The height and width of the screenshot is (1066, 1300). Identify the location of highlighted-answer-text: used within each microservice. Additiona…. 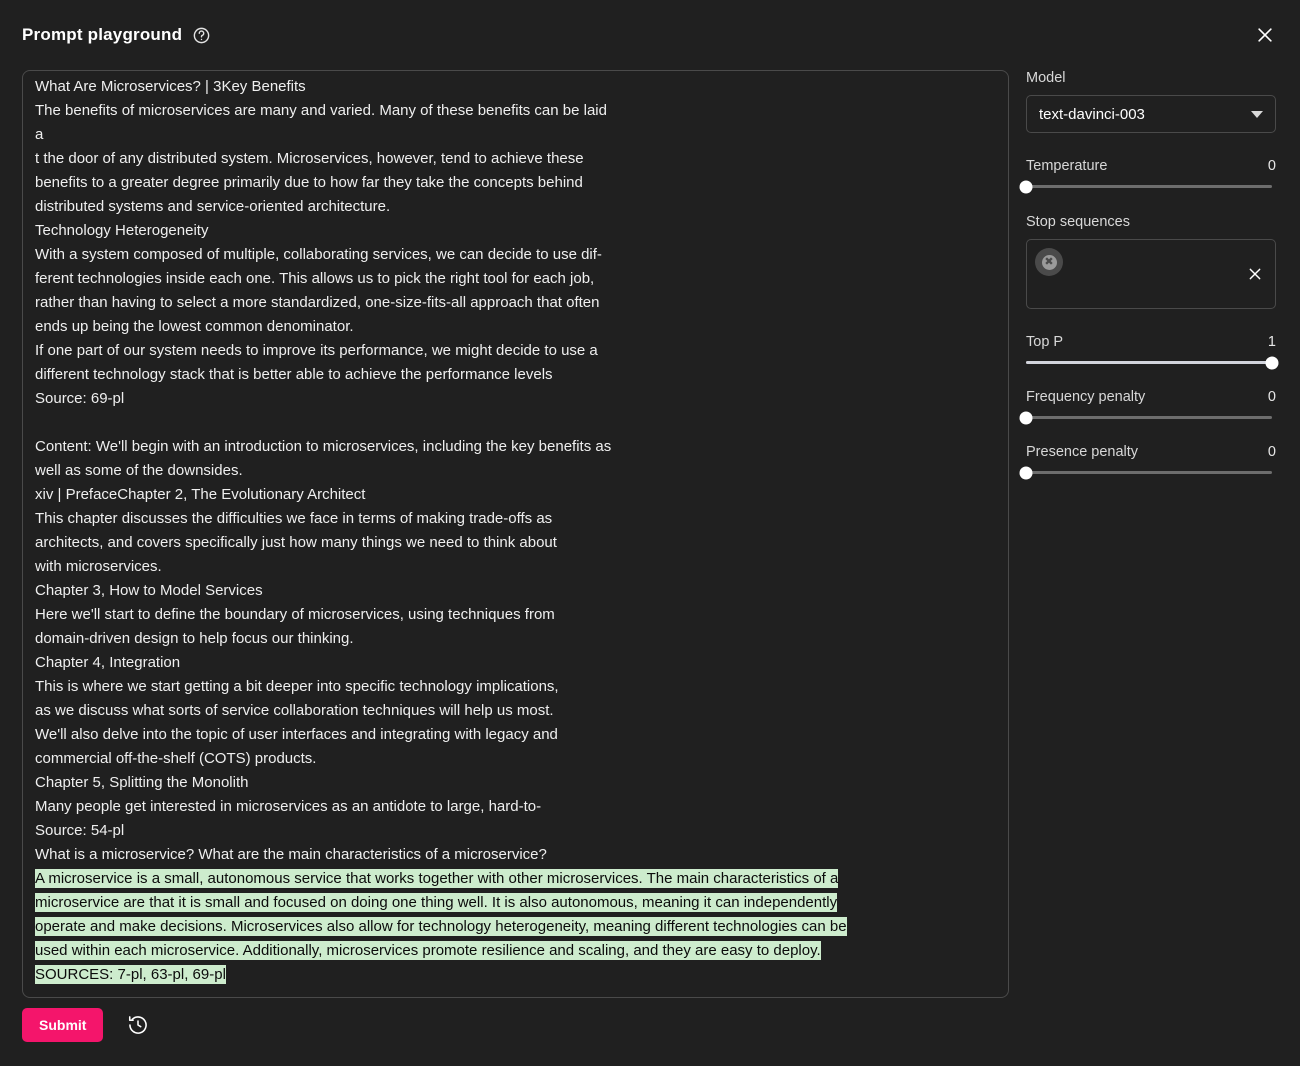
(428, 950).